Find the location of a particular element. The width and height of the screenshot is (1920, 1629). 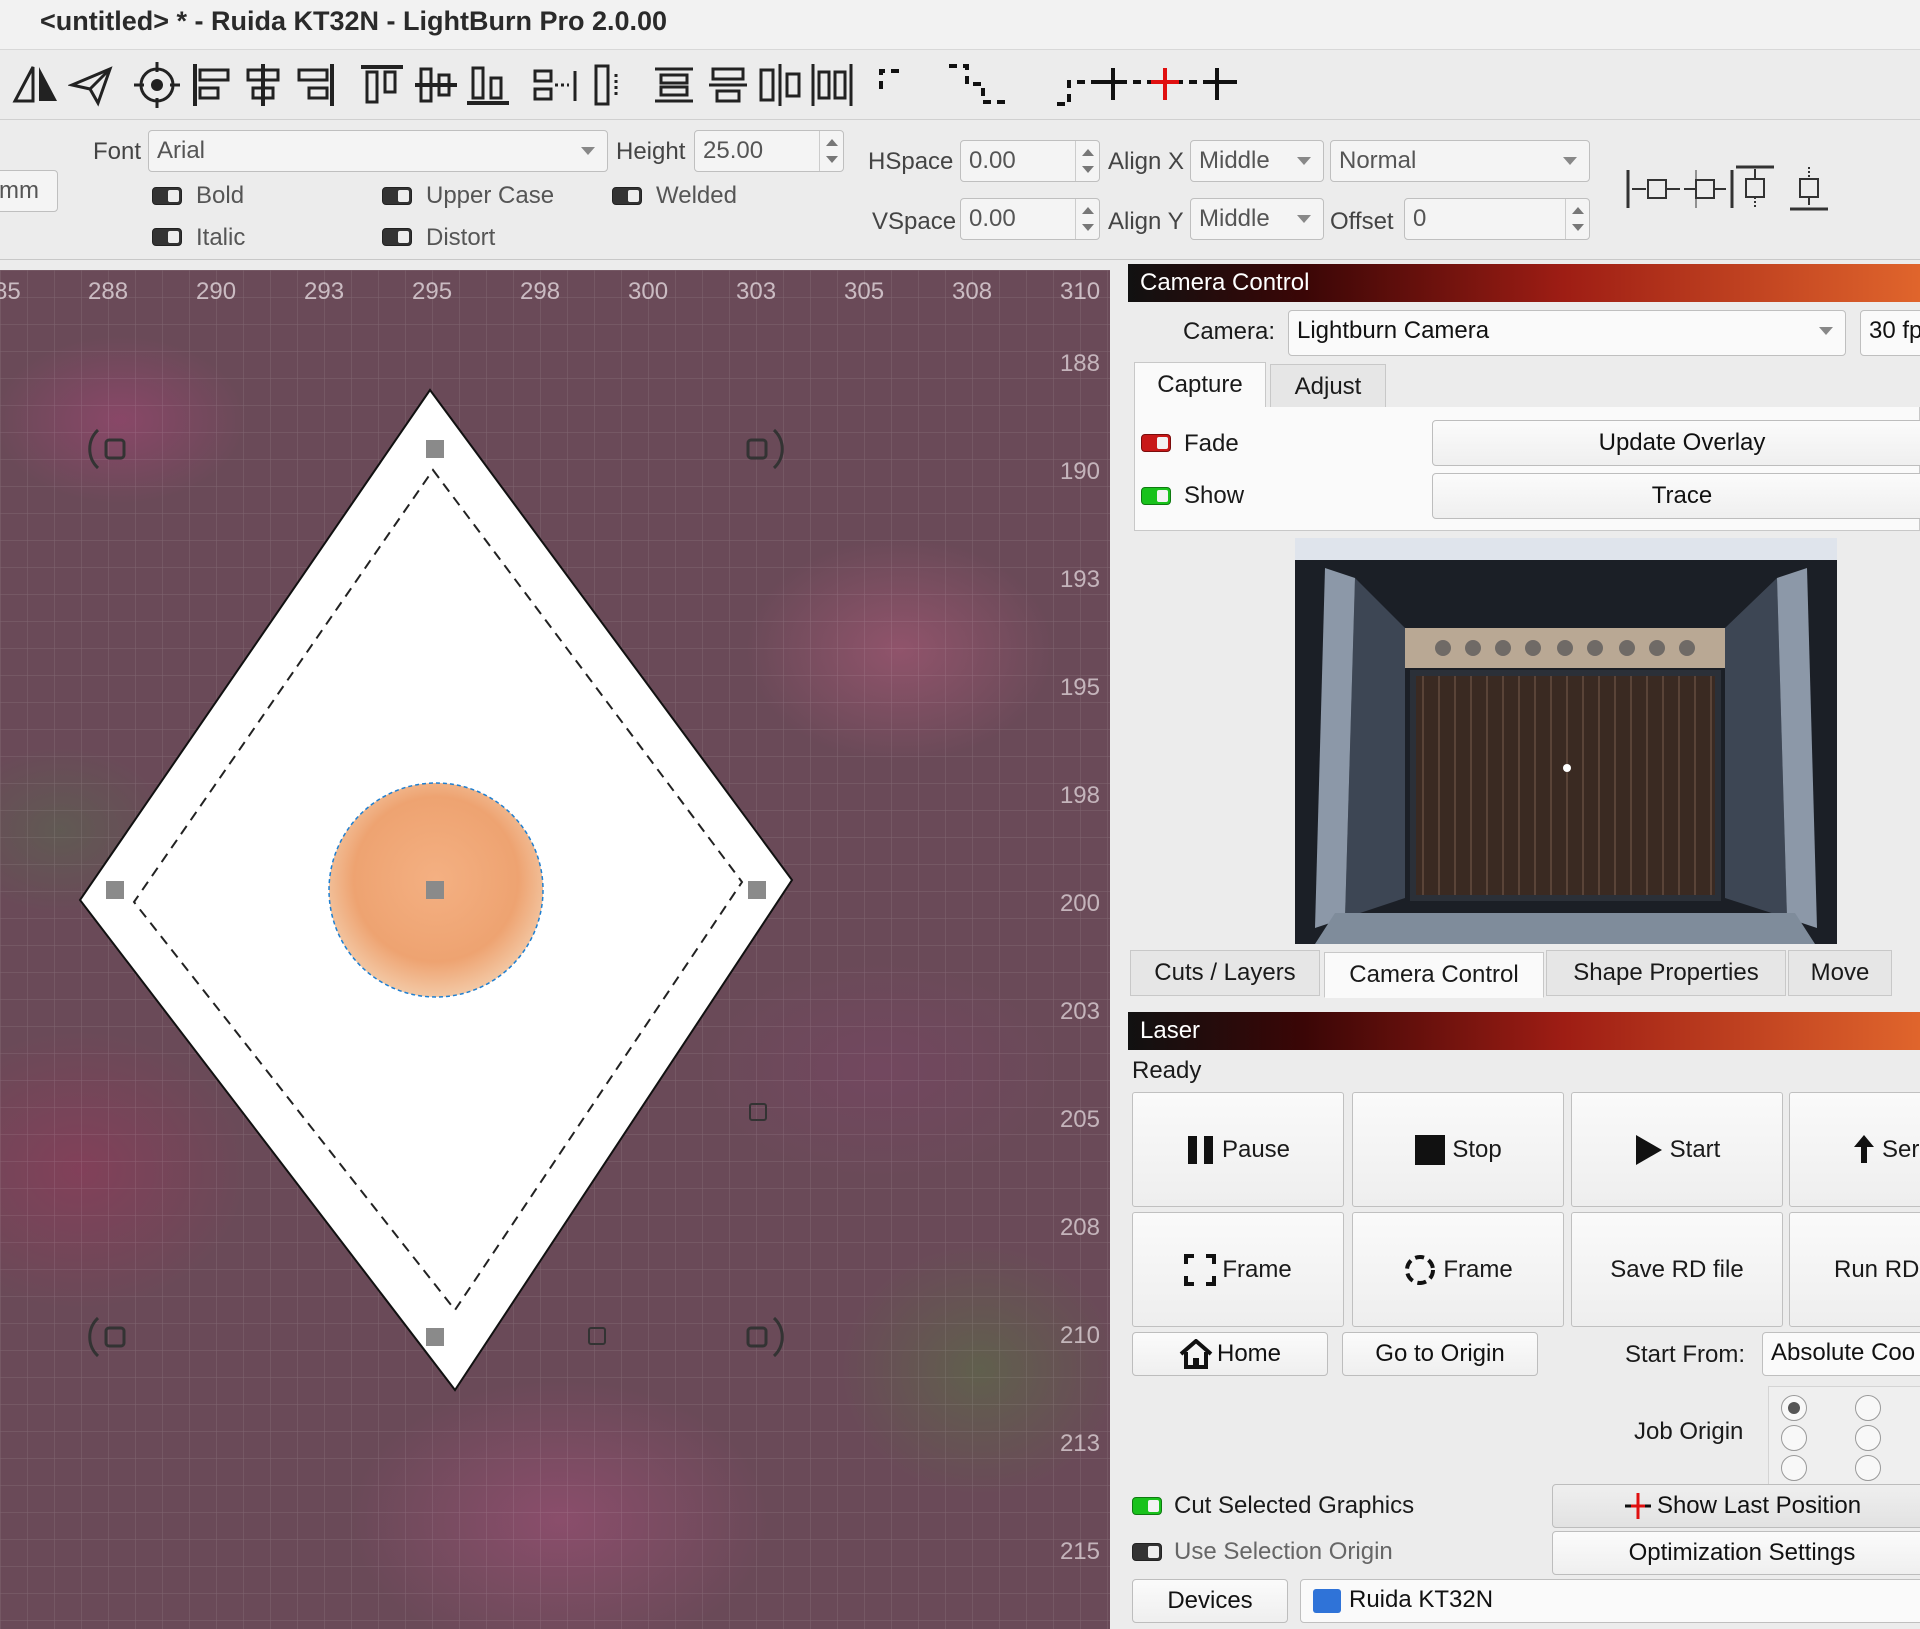

start-from-value: Absolute Coo is located at coordinates (1843, 1352).